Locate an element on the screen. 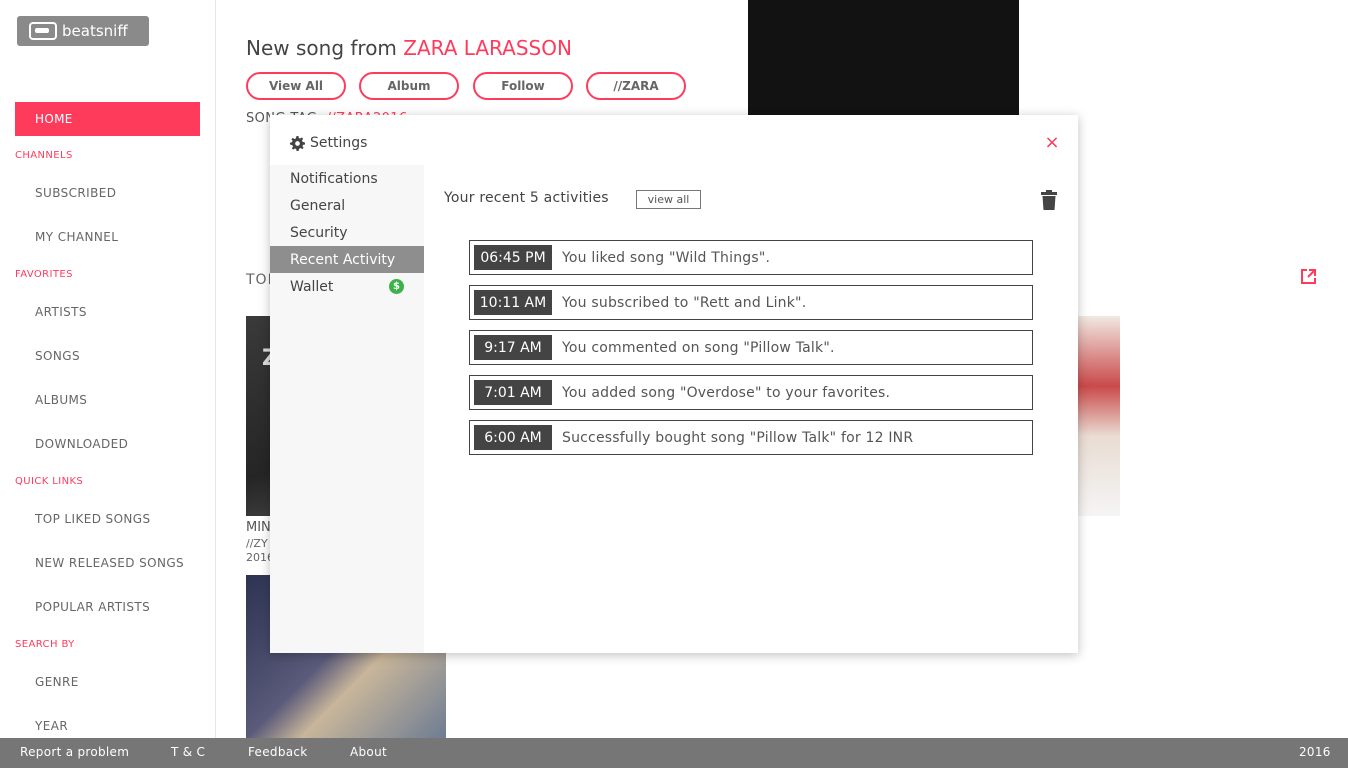  sidebar-item-downloaded: DOWNLOADED is located at coordinates (81, 444).